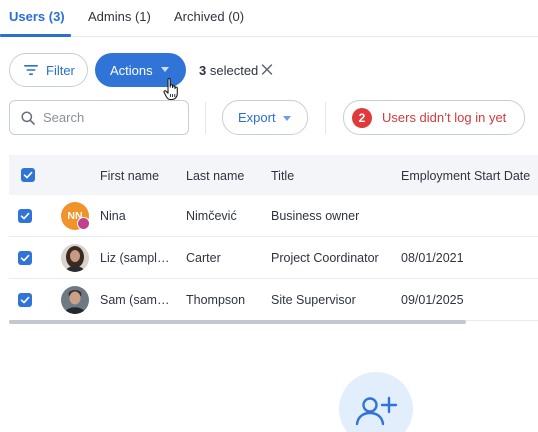 This screenshot has height=432, width=538. What do you see at coordinates (432, 300) in the screenshot?
I see `cell-start-date: 09/01/2025` at bounding box center [432, 300].